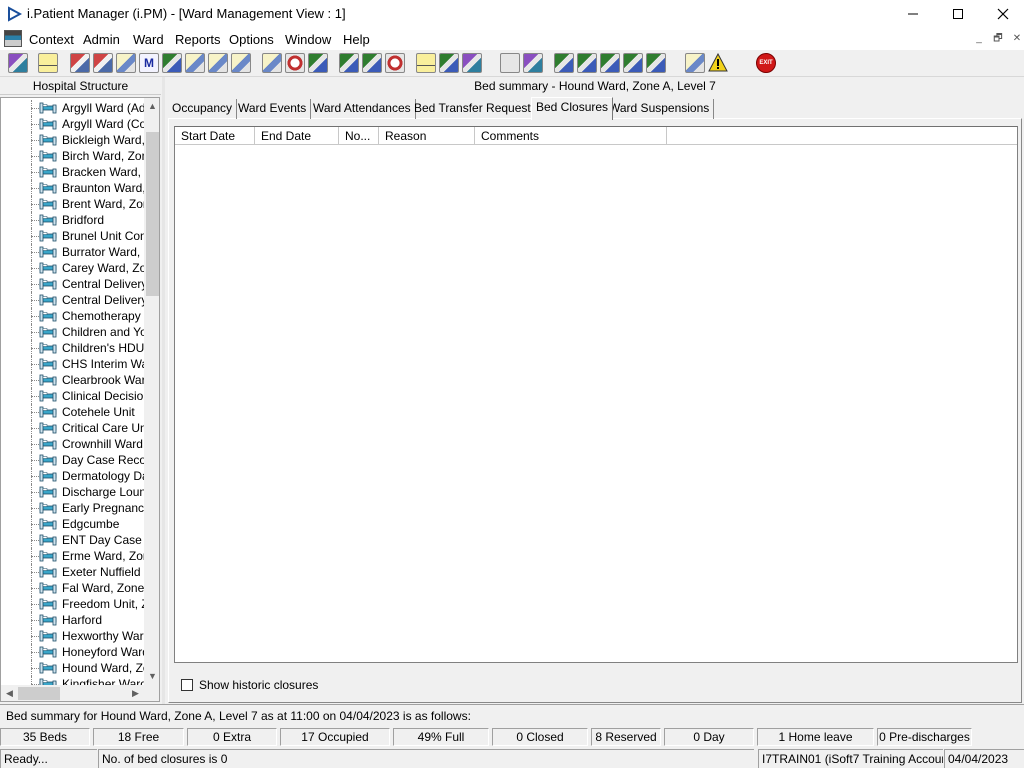 The height and width of the screenshot is (768, 1024). Describe the element at coordinates (72, 693) in the screenshot. I see `tree-horizontal-scrollbar: ◀ ▶` at that location.